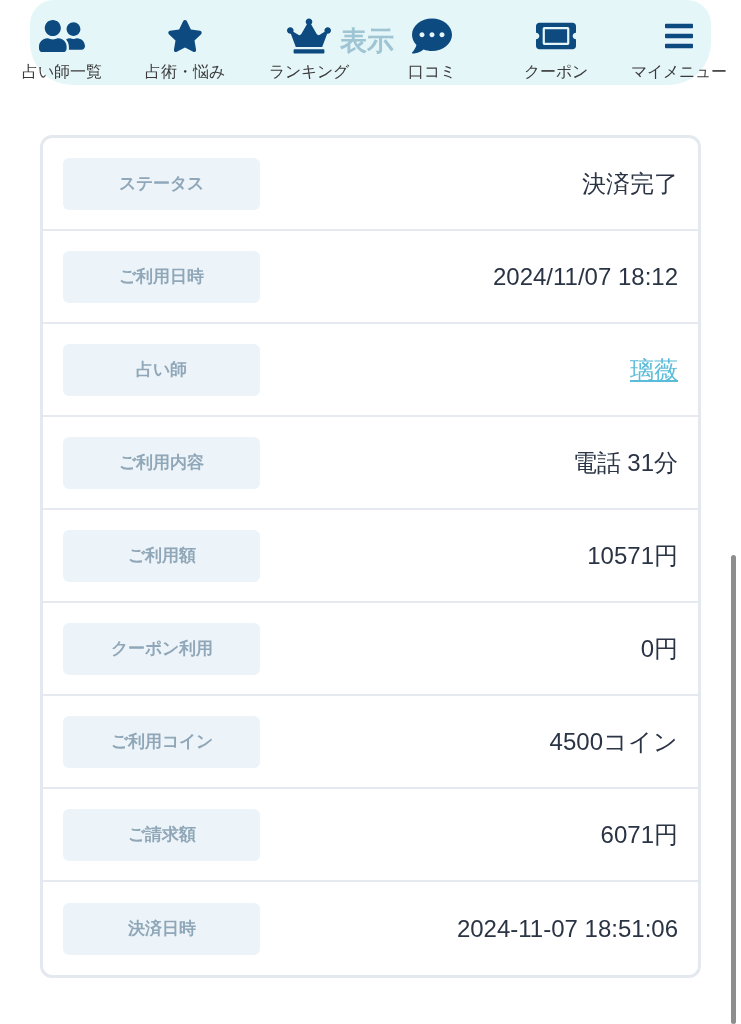  Describe the element at coordinates (161, 462) in the screenshot. I see `detail-label: ご利用内容` at that location.